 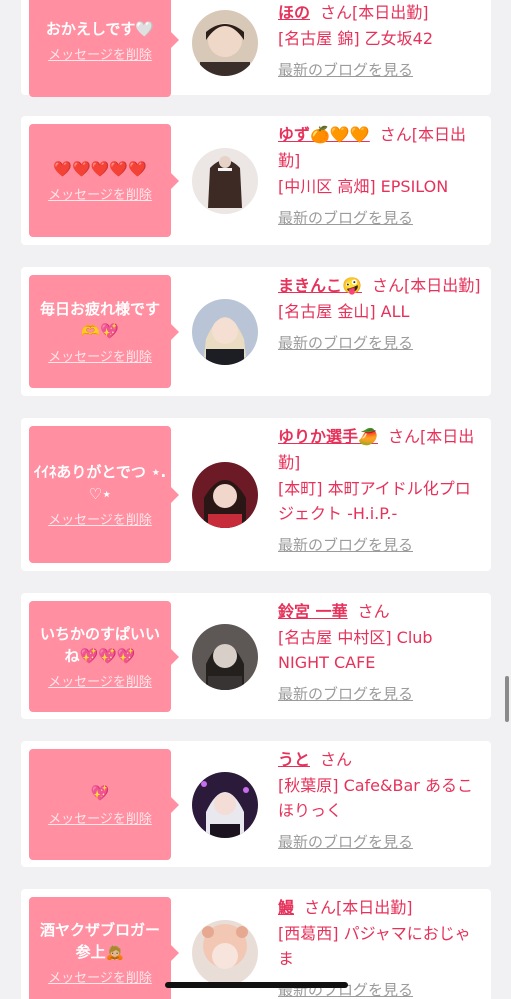 What do you see at coordinates (324, 134) in the screenshot?
I see `cast-name-link: ゆず🍊🧡🧡` at bounding box center [324, 134].